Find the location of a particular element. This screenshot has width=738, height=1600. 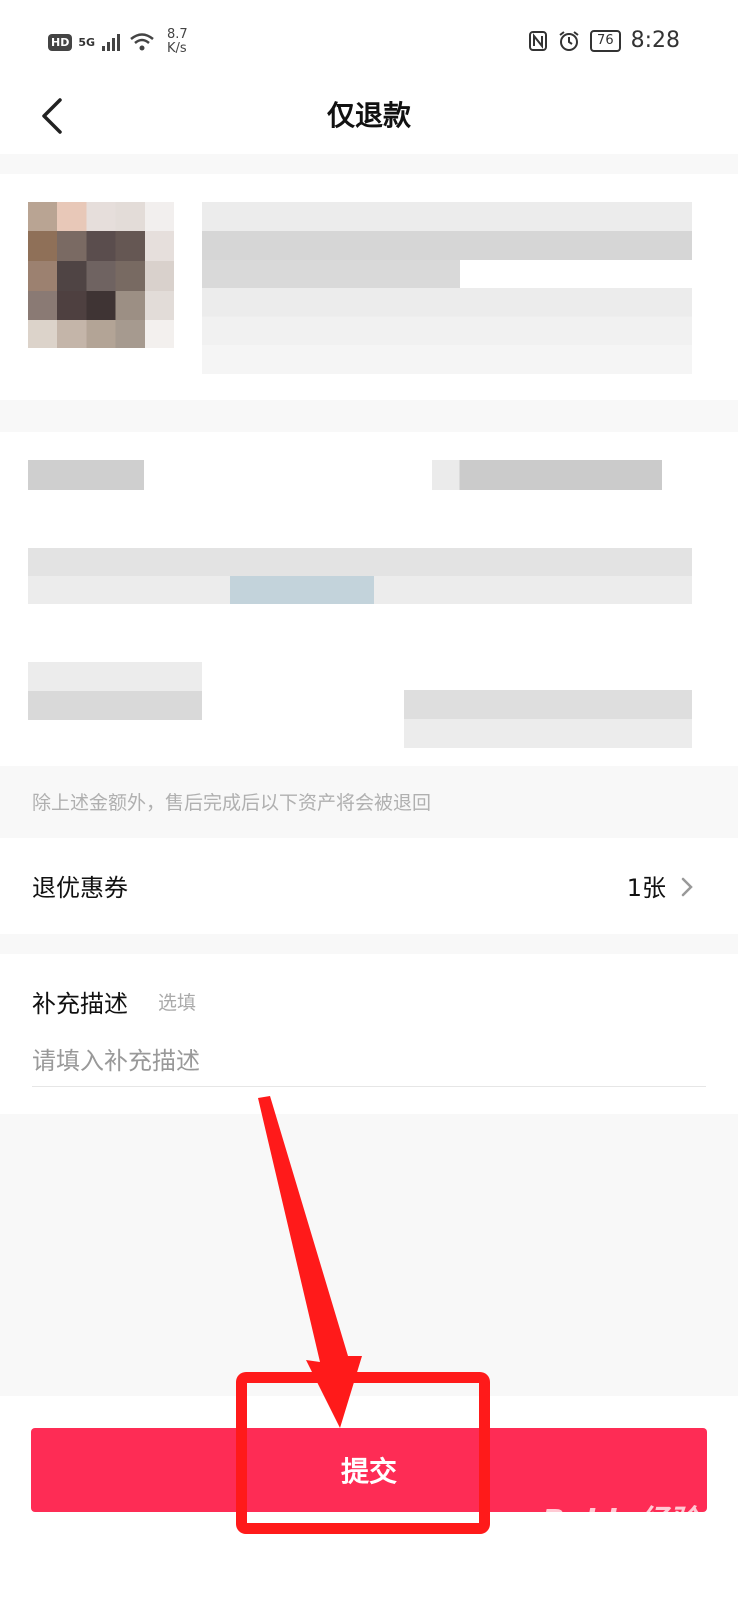

description-label: 补充描述 is located at coordinates (80, 1004).